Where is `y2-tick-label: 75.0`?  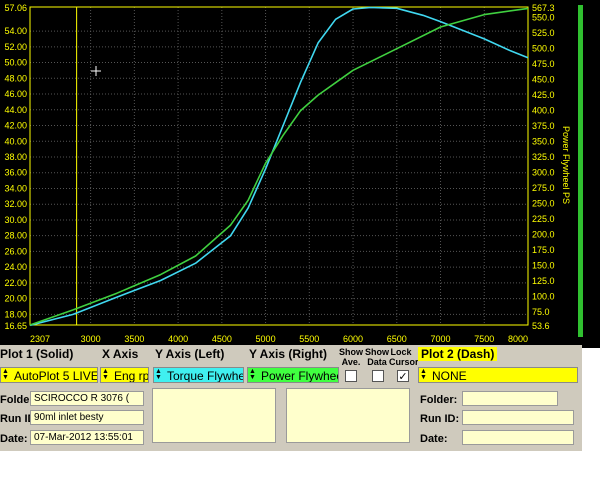
y2-tick-label: 75.0 is located at coordinates (541, 312).